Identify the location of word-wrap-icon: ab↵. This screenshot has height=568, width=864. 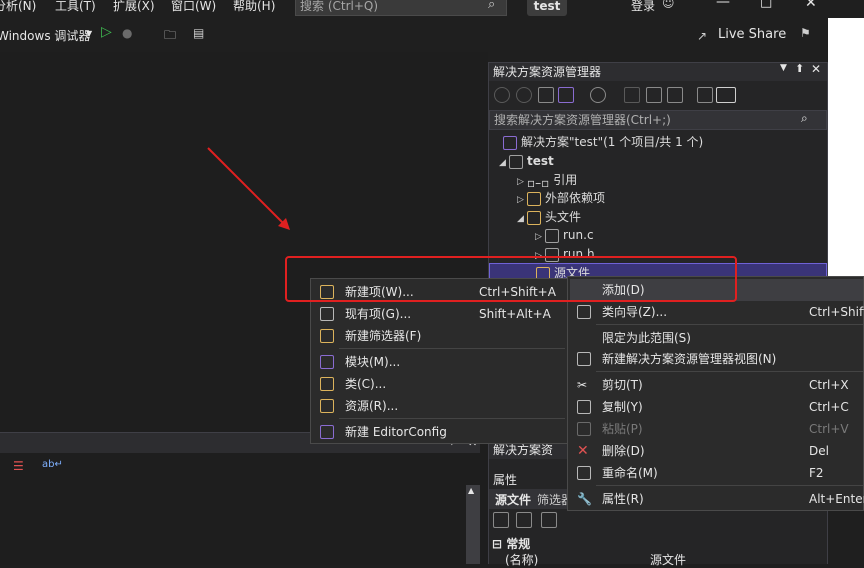
(52, 464).